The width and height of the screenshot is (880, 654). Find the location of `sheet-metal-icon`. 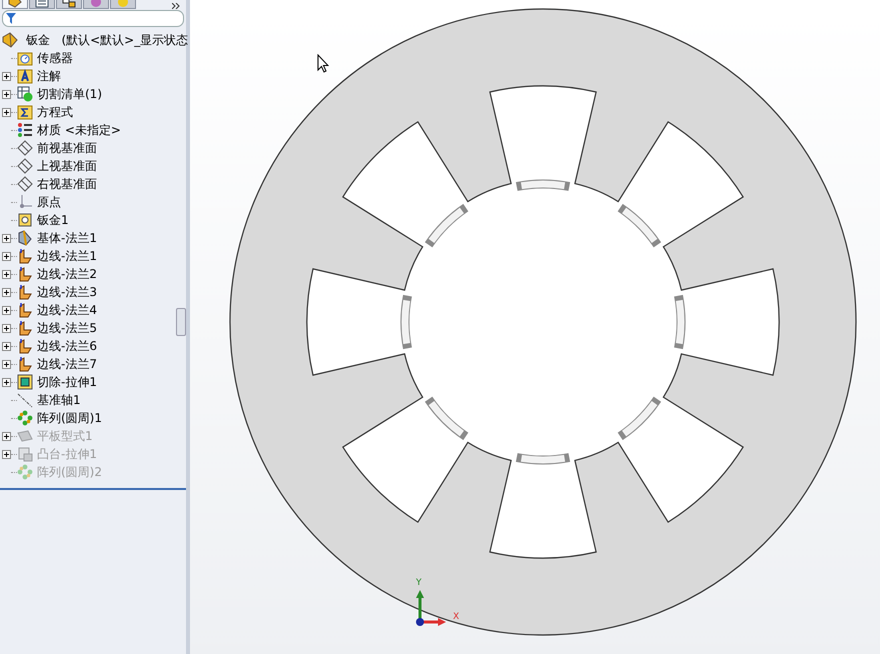

sheet-metal-icon is located at coordinates (25, 220).